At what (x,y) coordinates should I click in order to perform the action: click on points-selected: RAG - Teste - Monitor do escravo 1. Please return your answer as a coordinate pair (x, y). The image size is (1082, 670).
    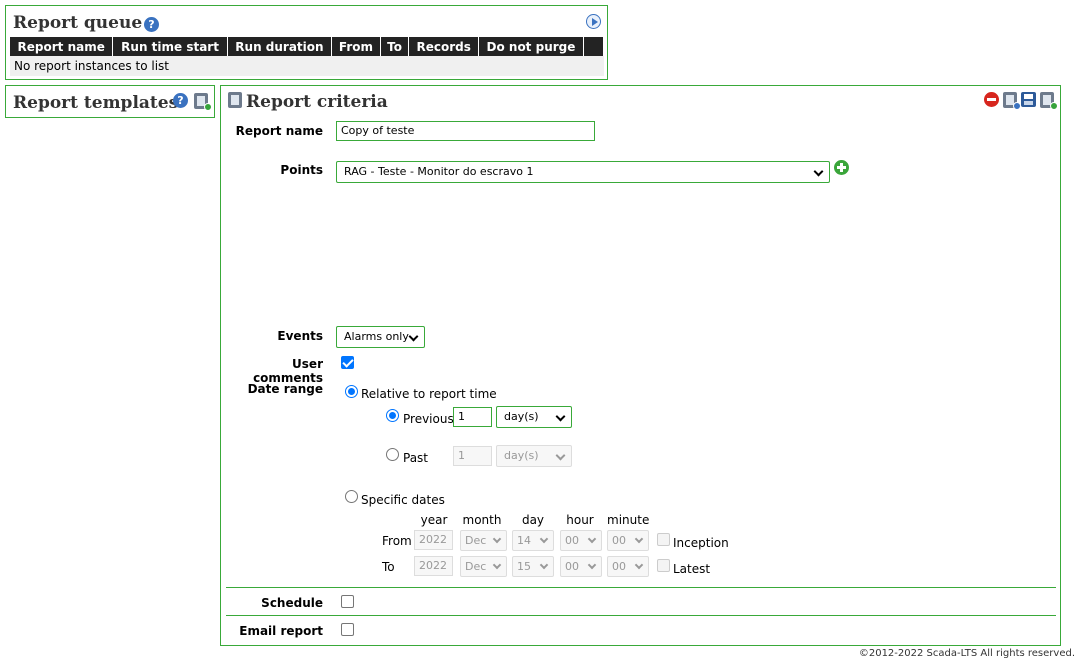
    Looking at the image, I should click on (439, 171).